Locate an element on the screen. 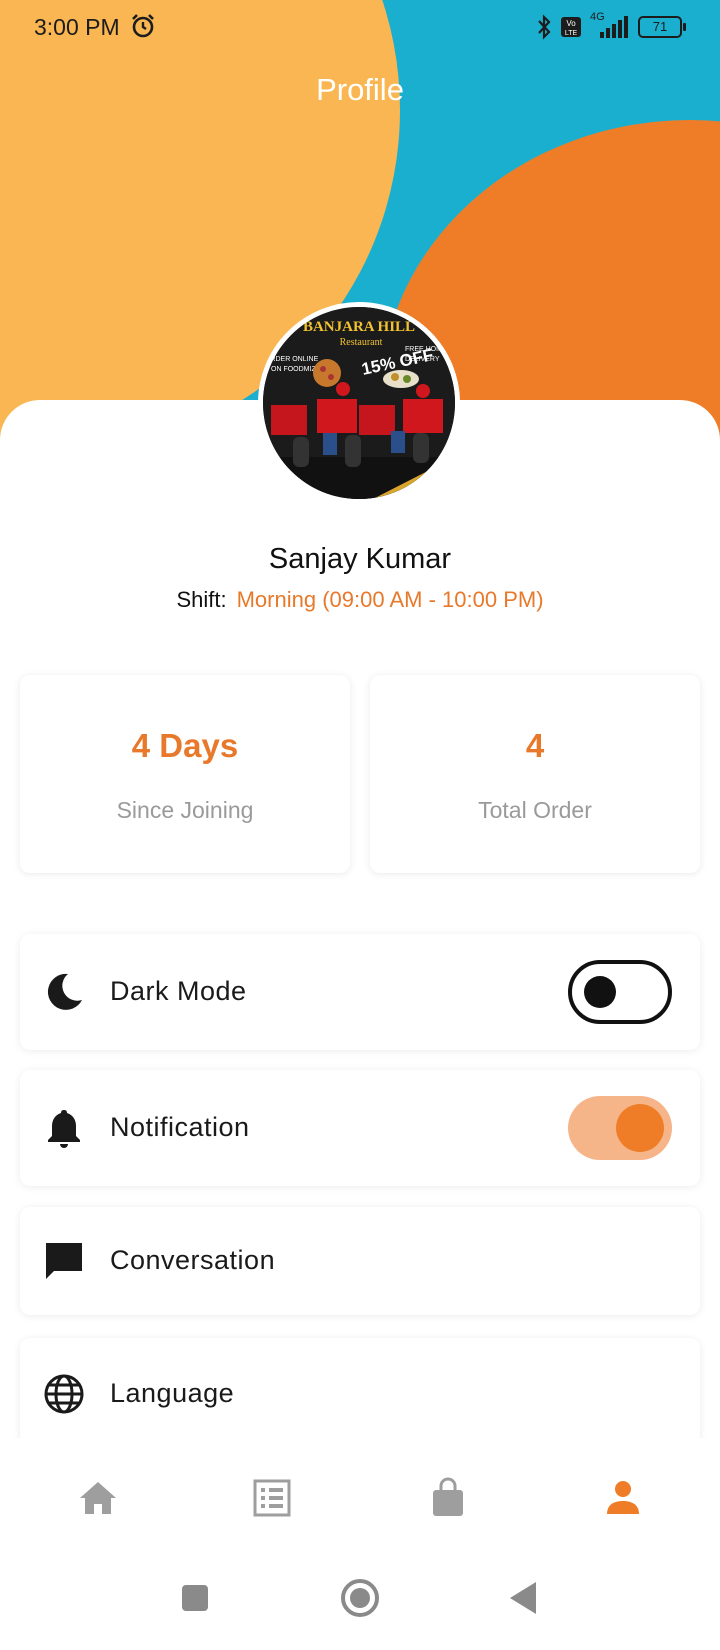 The width and height of the screenshot is (720, 1650). bell-icon is located at coordinates (64, 1129).